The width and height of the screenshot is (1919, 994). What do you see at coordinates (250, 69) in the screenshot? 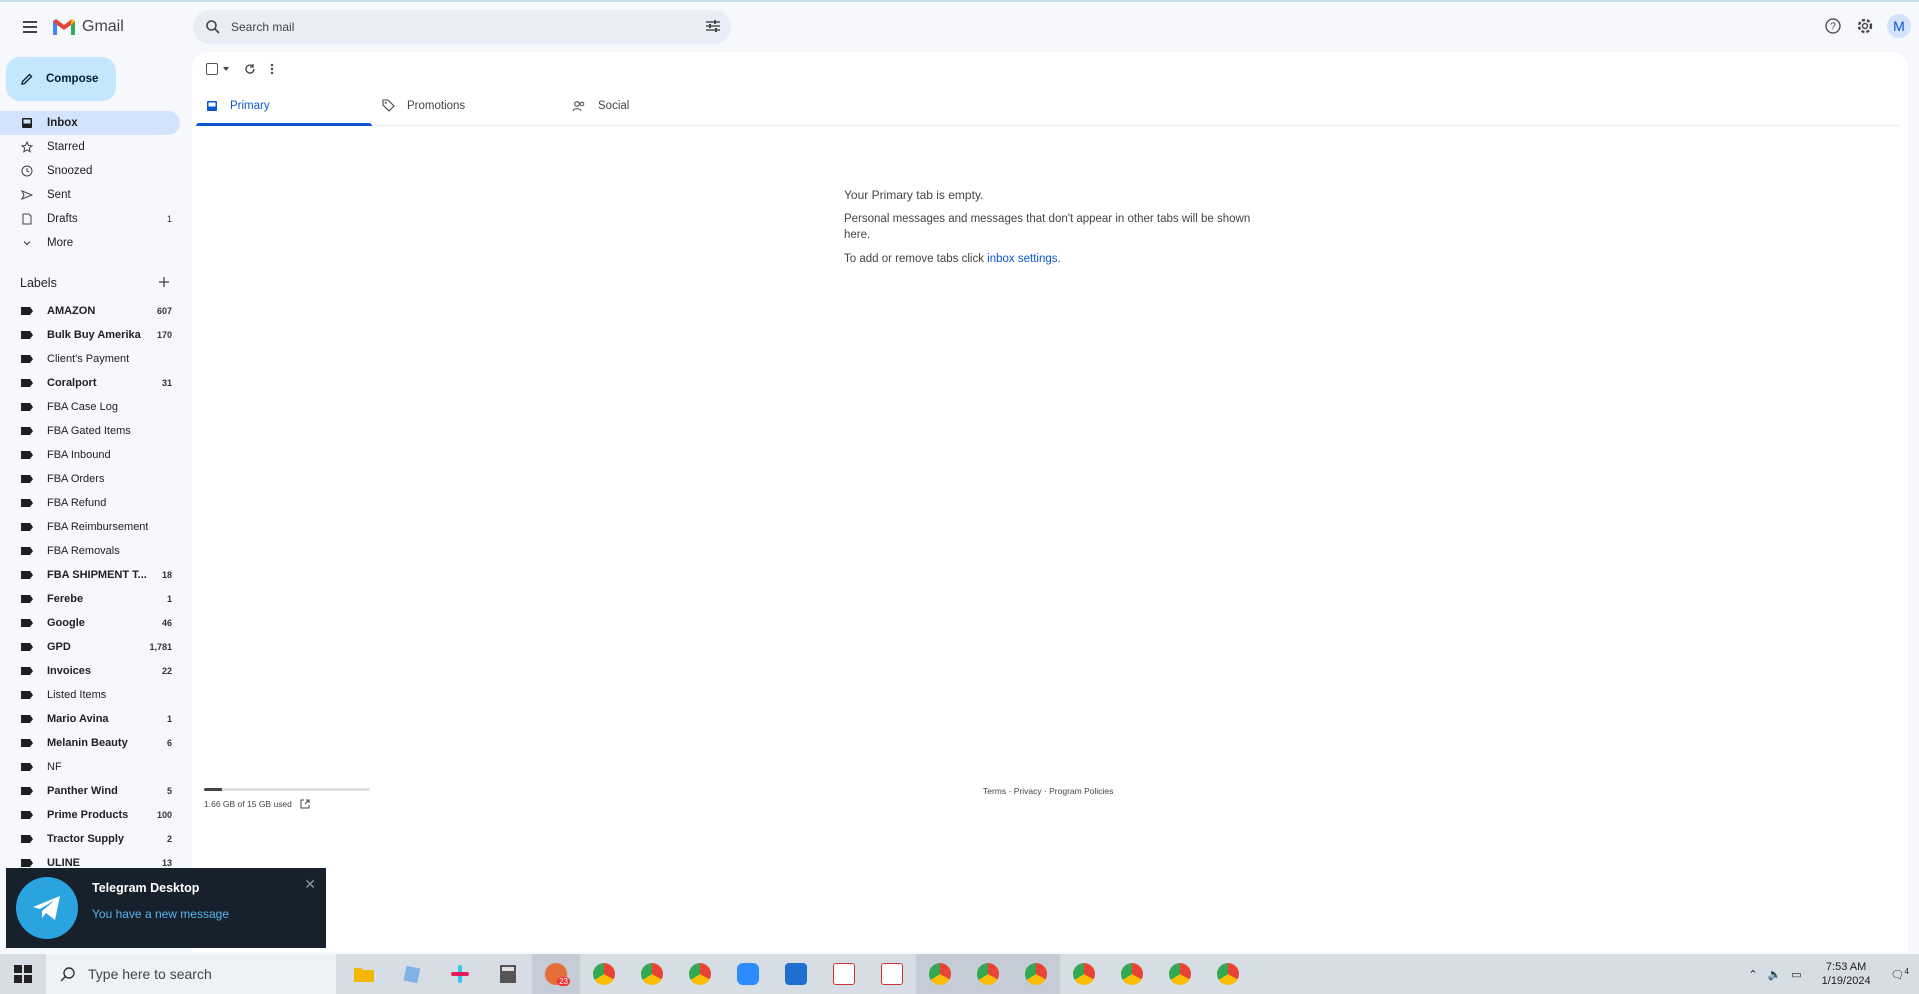
I see `refresh-icon` at bounding box center [250, 69].